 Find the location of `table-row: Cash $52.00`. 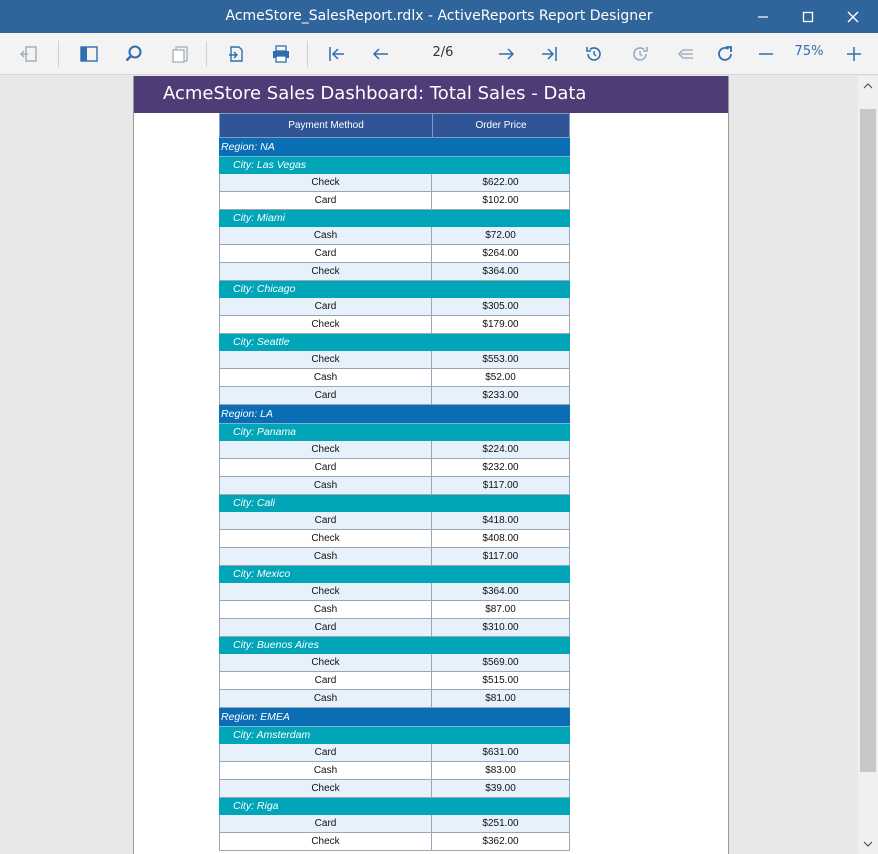

table-row: Cash $52.00 is located at coordinates (394, 378).